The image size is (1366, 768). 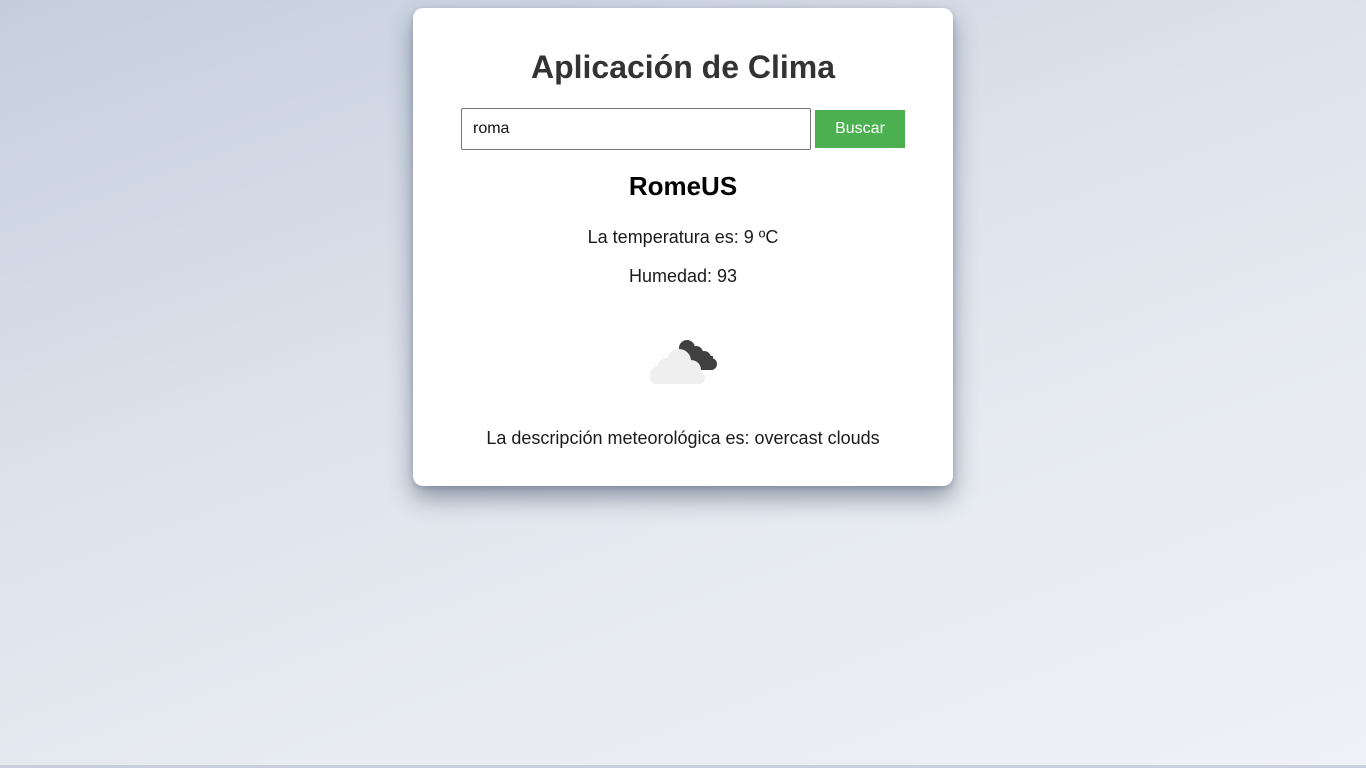 What do you see at coordinates (683, 237) in the screenshot?
I see `temperature-text: La temperatura es: 9 ºC` at bounding box center [683, 237].